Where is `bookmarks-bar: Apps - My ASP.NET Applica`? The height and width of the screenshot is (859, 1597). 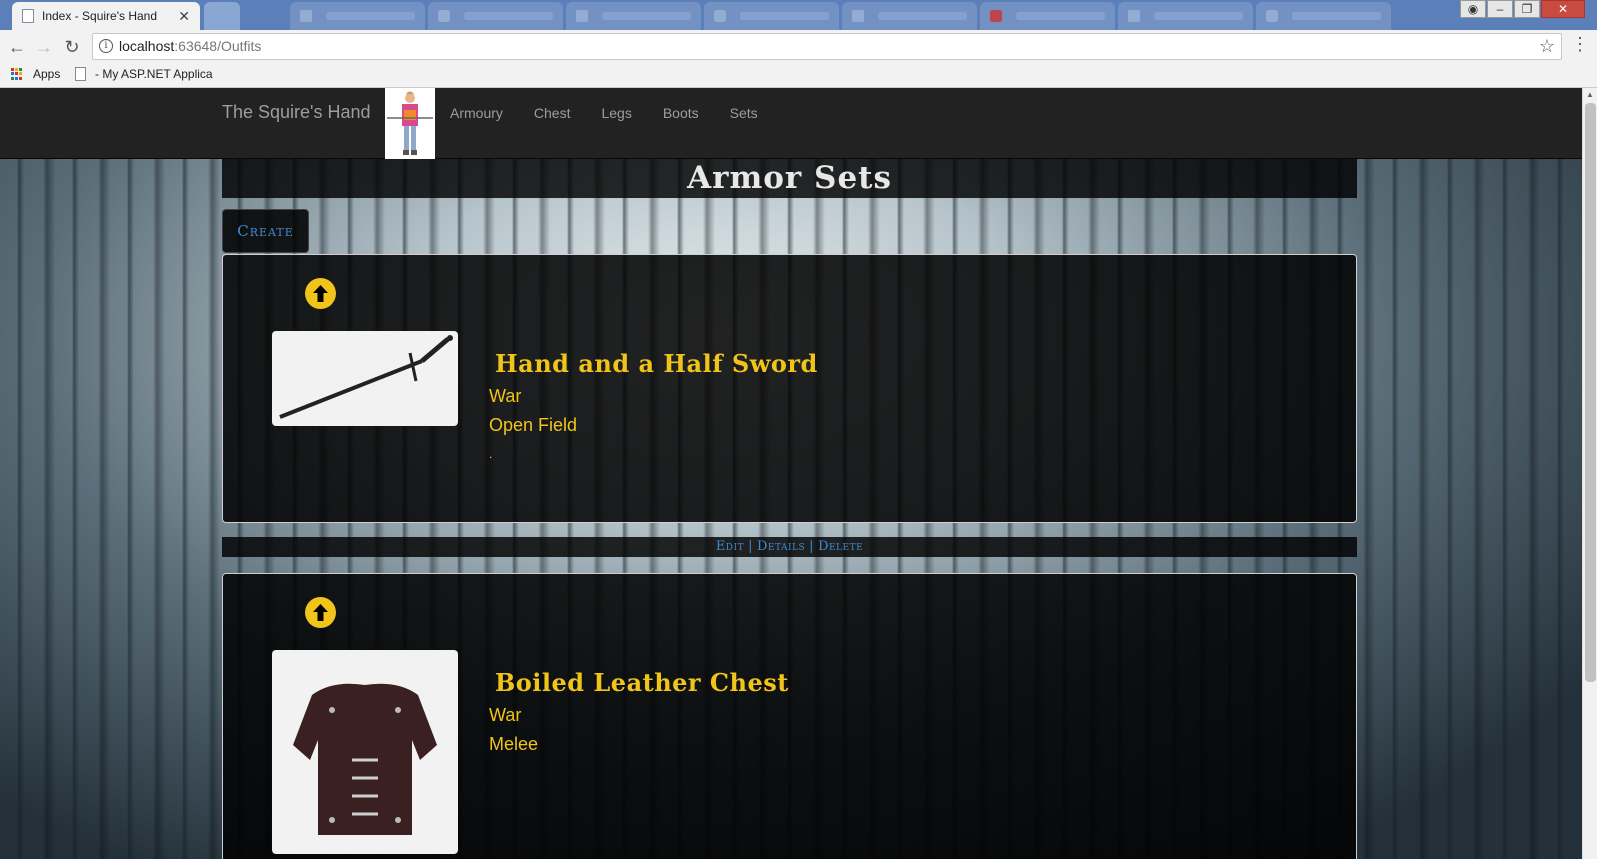 bookmarks-bar: Apps - My ASP.NET Applica is located at coordinates (798, 76).